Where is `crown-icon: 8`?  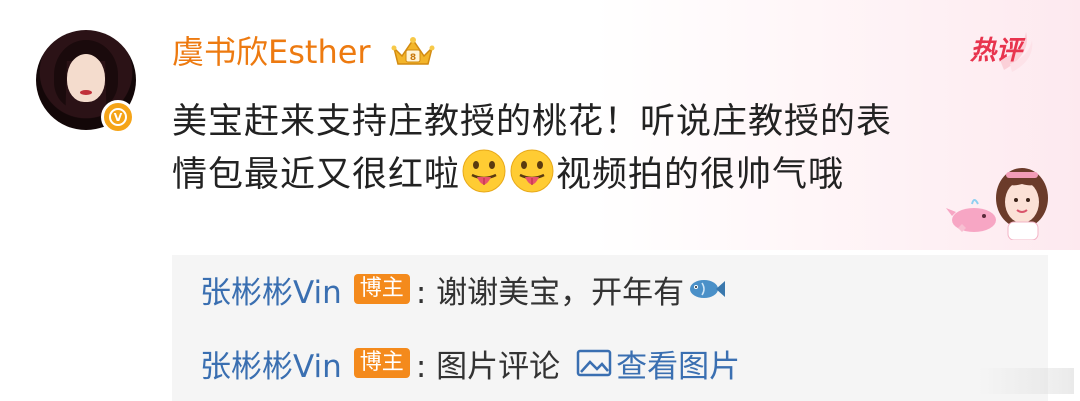
crown-icon: 8 is located at coordinates (413, 51).